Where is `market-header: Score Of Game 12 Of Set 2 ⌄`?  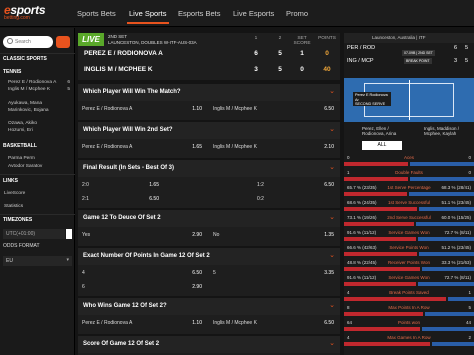
market-header: Score Of Game 12 Of Set 2 ⌄ is located at coordinates (209, 344).